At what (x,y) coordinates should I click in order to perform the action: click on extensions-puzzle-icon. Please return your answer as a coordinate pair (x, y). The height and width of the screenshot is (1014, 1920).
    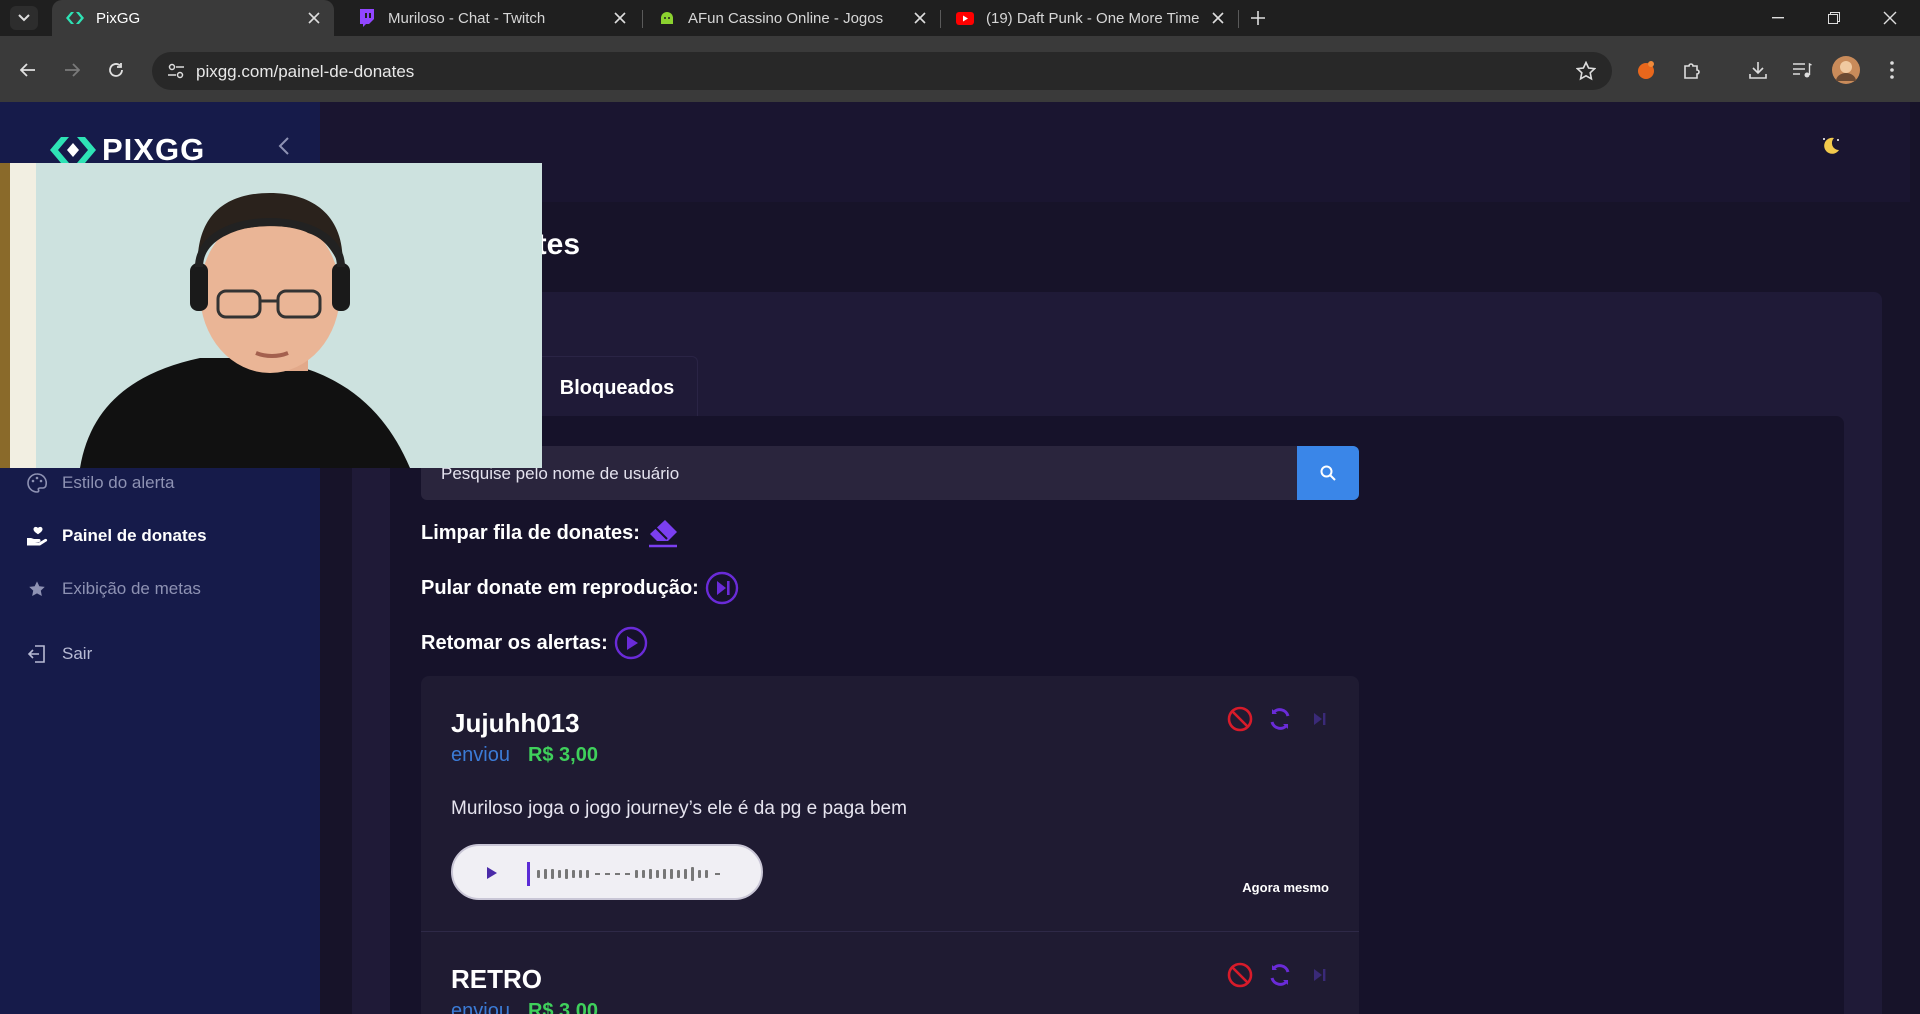
    Looking at the image, I should click on (1692, 70).